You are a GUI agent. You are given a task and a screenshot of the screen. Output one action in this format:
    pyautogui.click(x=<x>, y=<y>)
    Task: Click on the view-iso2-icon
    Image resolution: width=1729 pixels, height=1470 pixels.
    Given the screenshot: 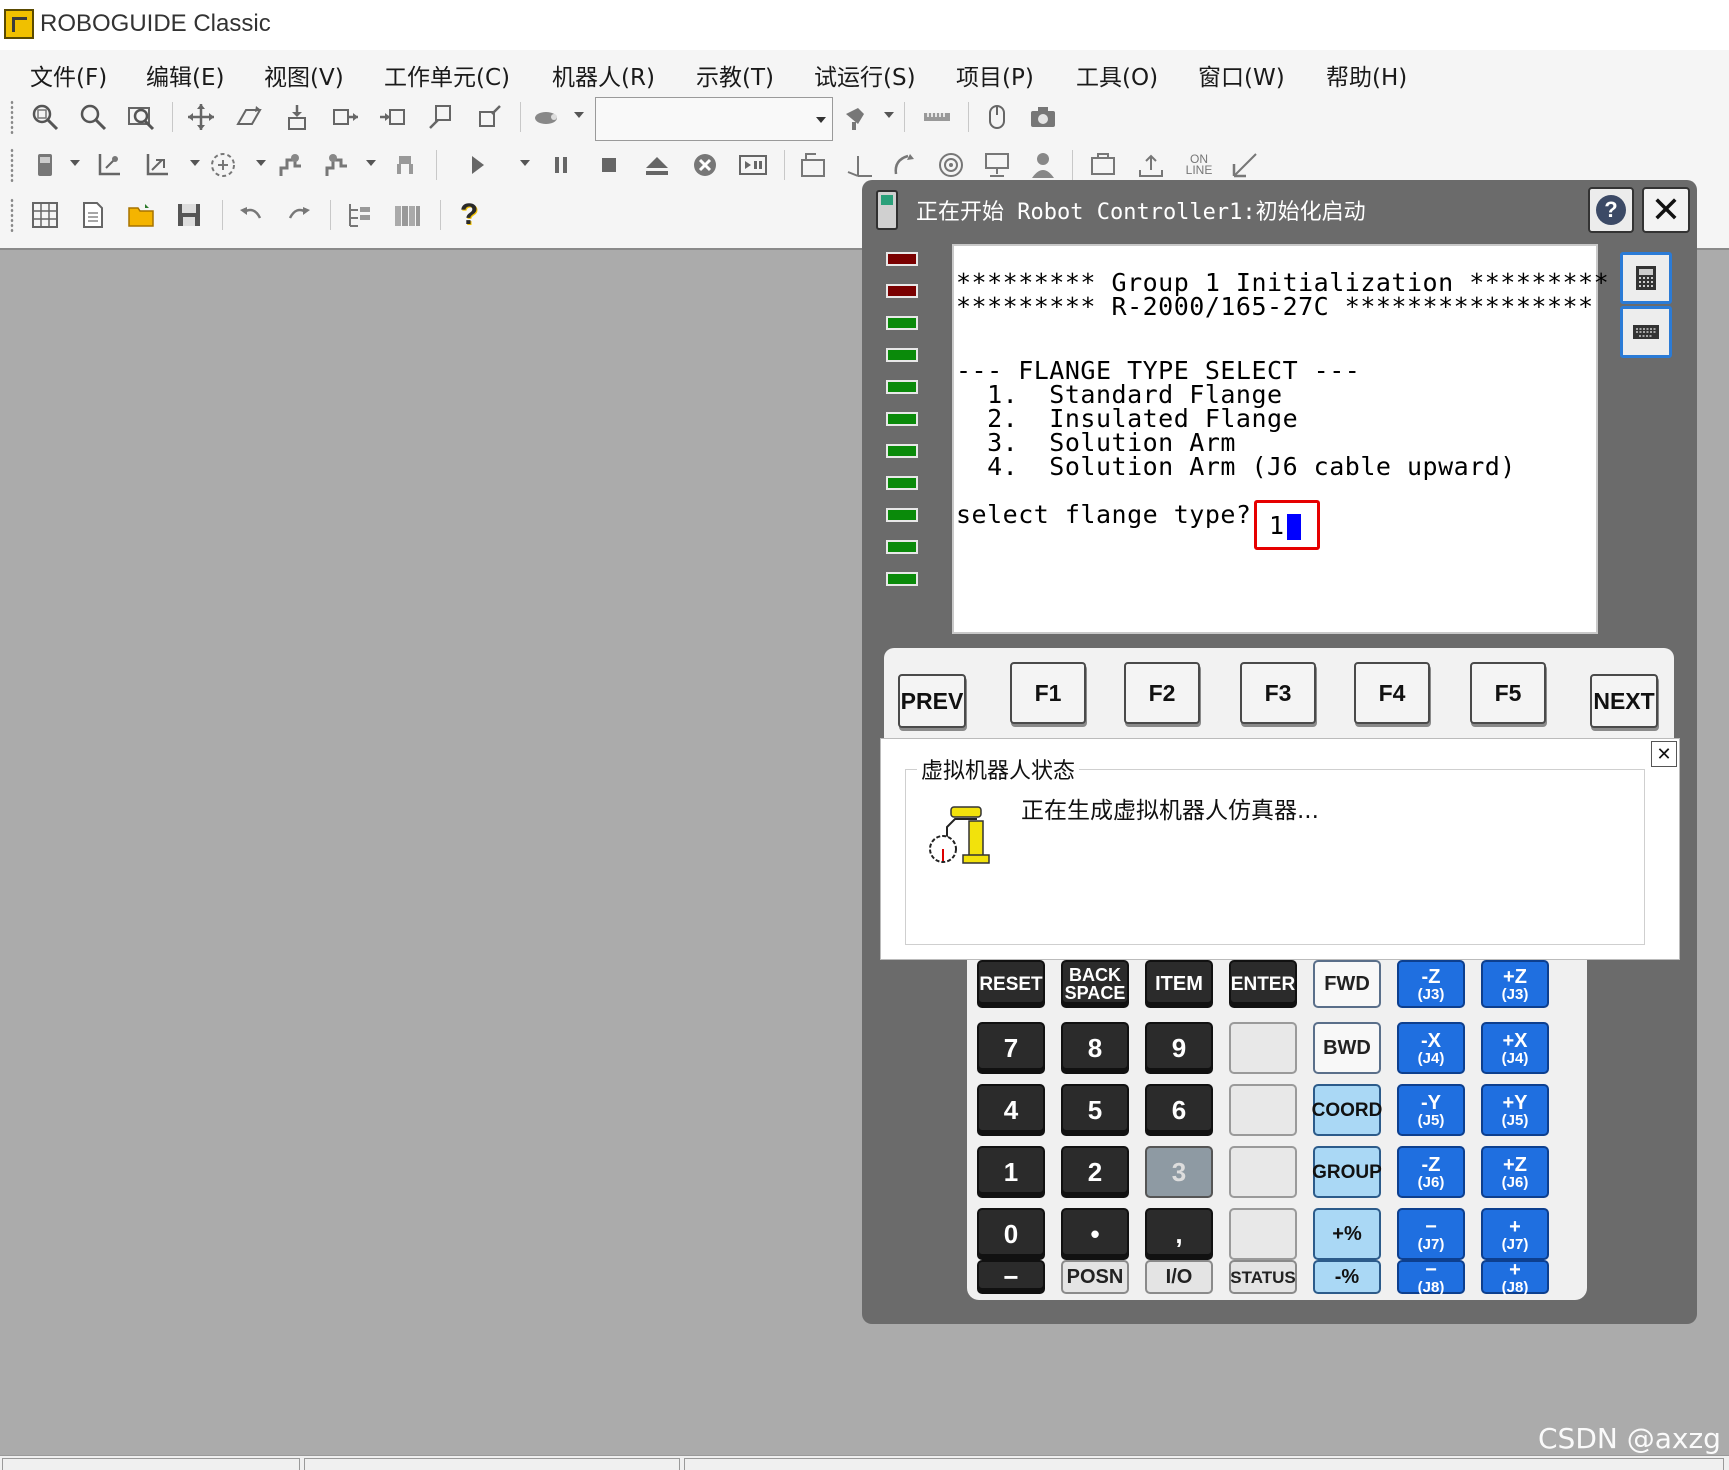 What is the action you would take?
    pyautogui.click(x=489, y=117)
    